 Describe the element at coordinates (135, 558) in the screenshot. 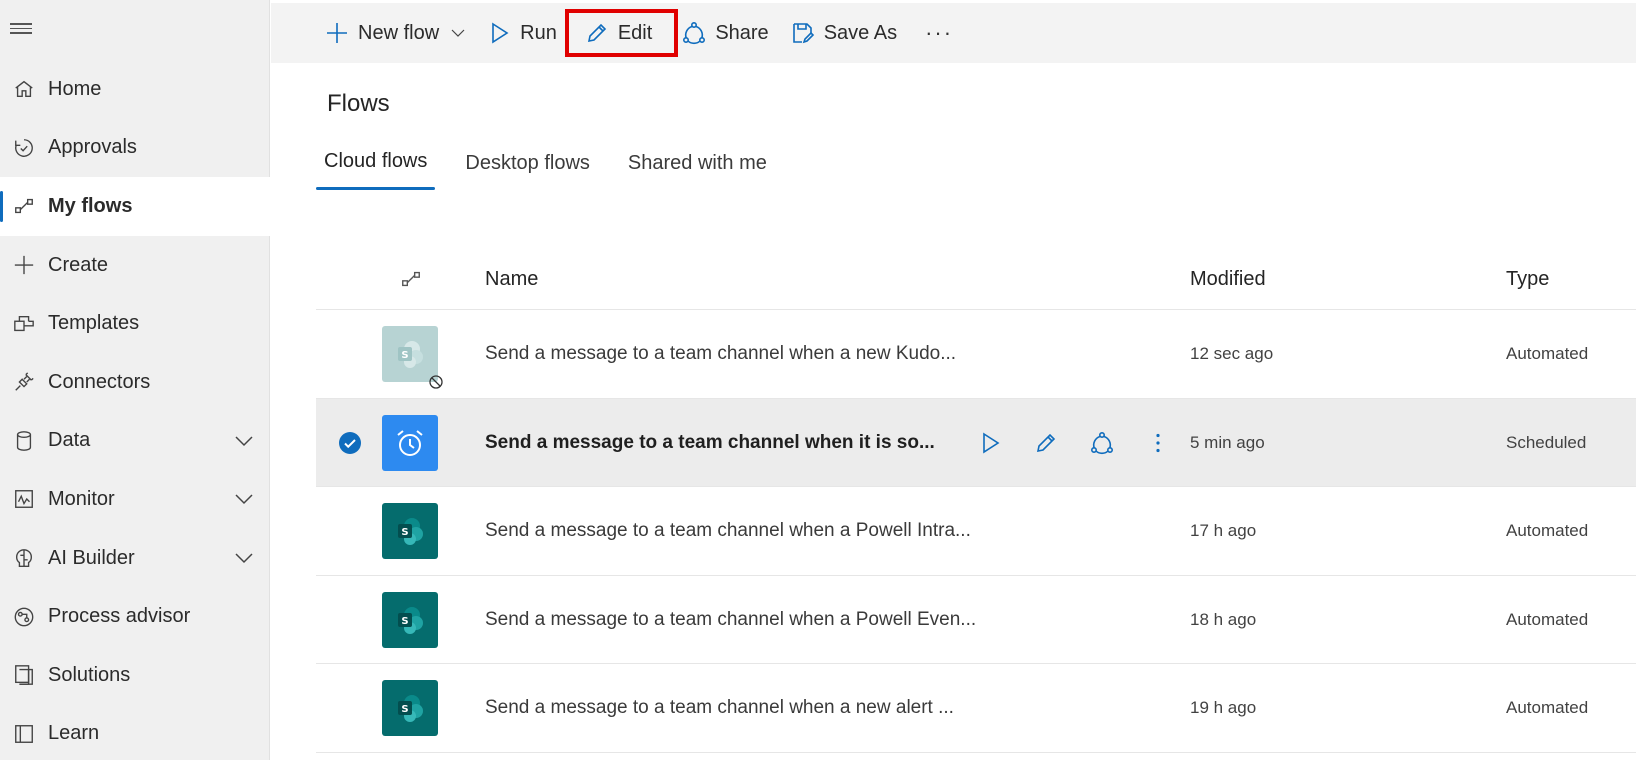

I see `nav-item-ai-builder: AI Builder` at that location.